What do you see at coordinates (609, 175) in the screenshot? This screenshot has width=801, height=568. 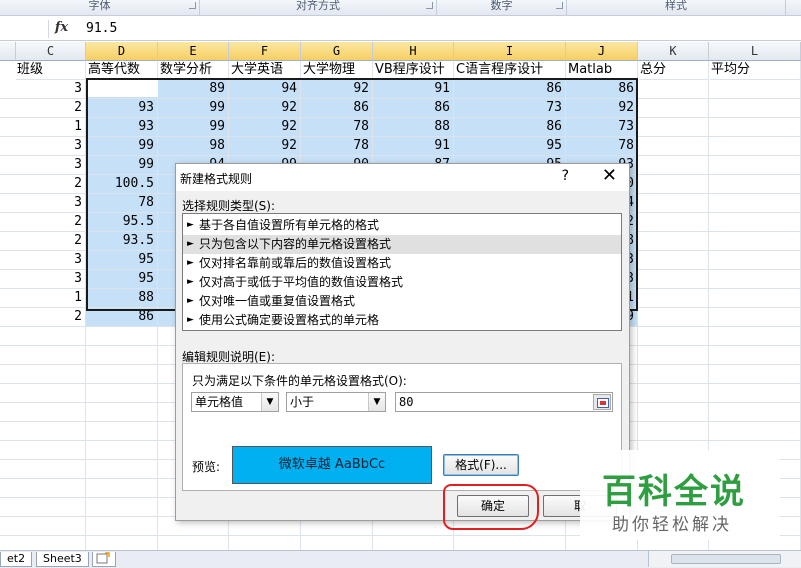 I see `close-icon: ✕` at bounding box center [609, 175].